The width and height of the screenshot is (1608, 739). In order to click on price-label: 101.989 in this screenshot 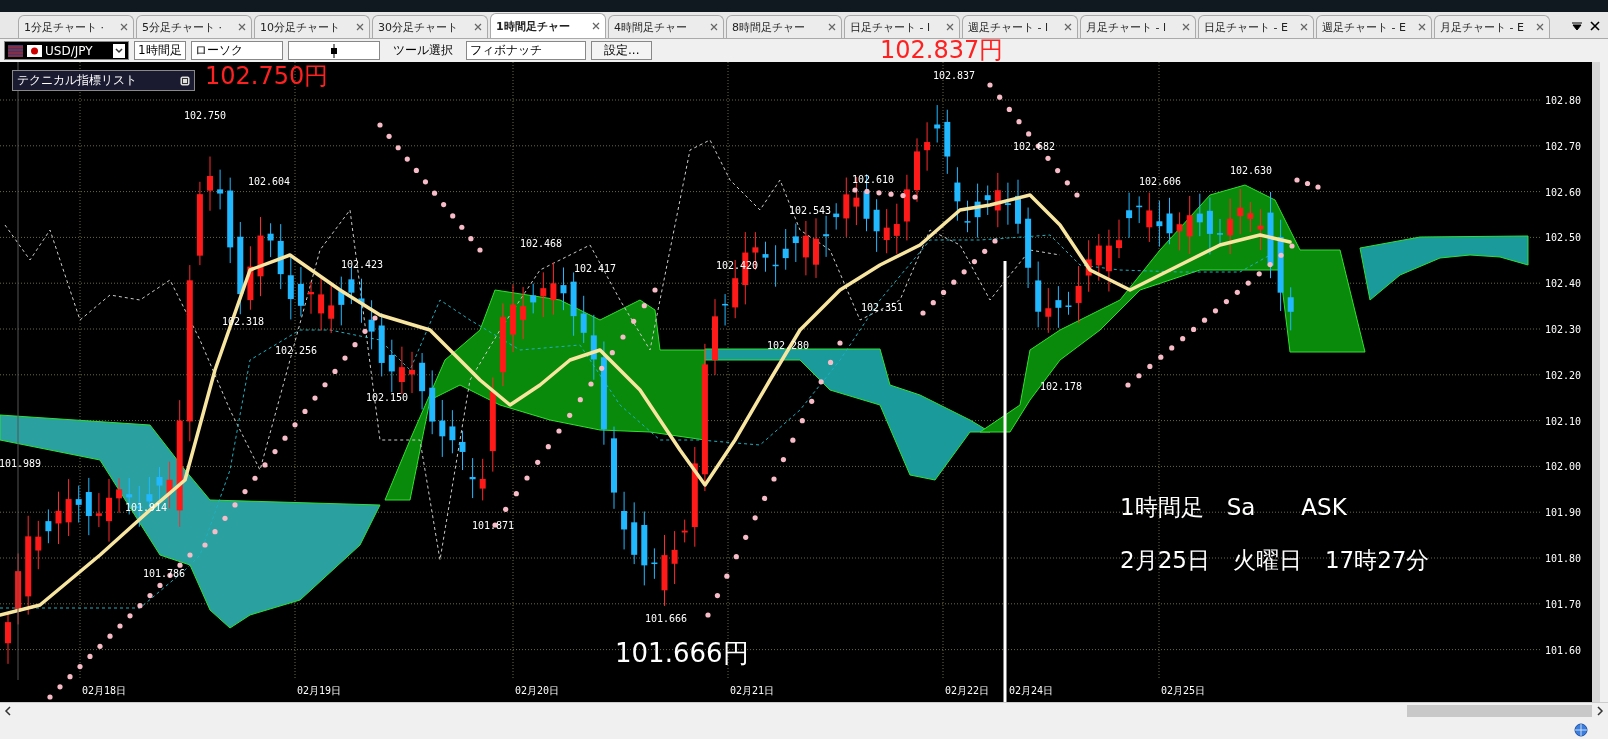, I will do `click(21, 463)`.